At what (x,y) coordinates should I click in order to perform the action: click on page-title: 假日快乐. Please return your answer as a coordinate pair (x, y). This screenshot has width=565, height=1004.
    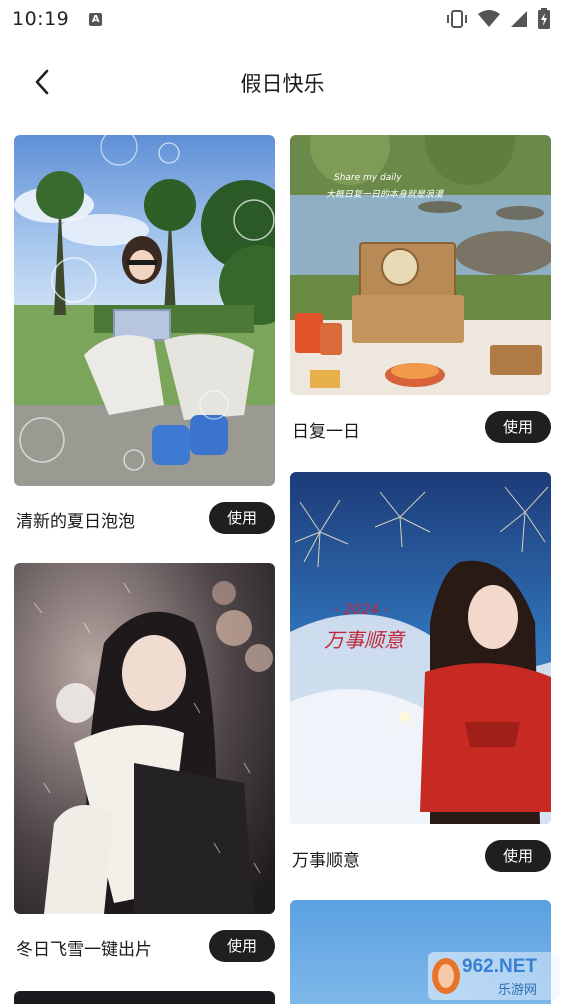
    Looking at the image, I should click on (282, 84).